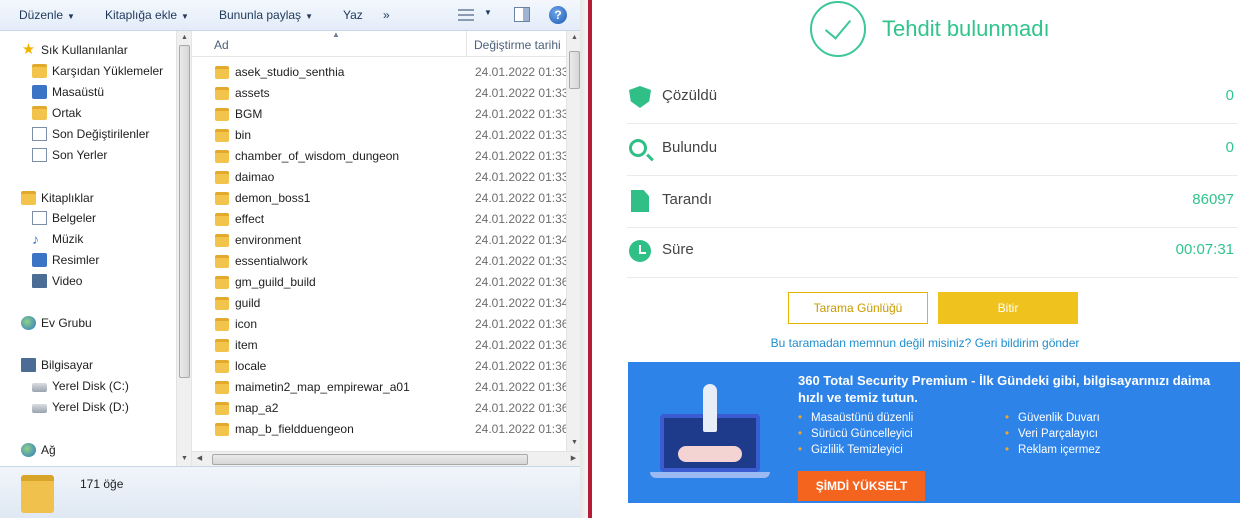 The image size is (1258, 518). I want to click on nav-item-label: Video, so click(67, 281).